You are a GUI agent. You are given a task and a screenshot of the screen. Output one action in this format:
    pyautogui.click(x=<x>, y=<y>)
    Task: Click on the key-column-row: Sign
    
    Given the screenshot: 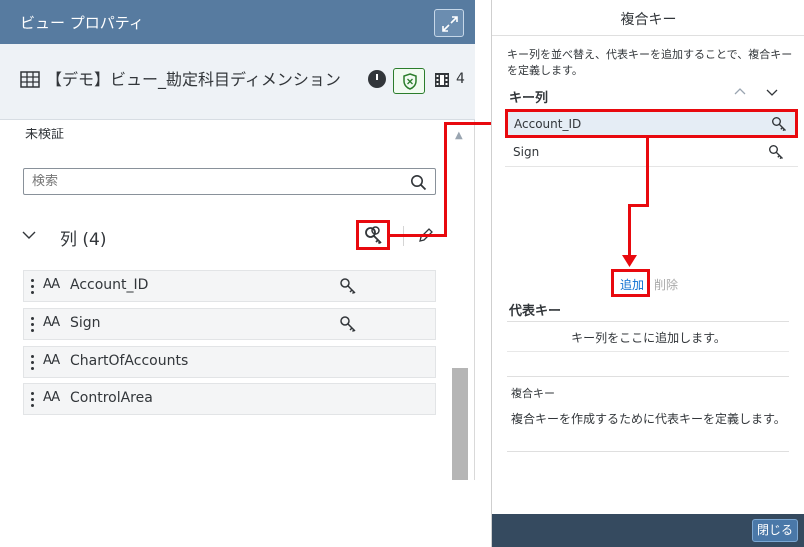 What is the action you would take?
    pyautogui.click(x=651, y=153)
    